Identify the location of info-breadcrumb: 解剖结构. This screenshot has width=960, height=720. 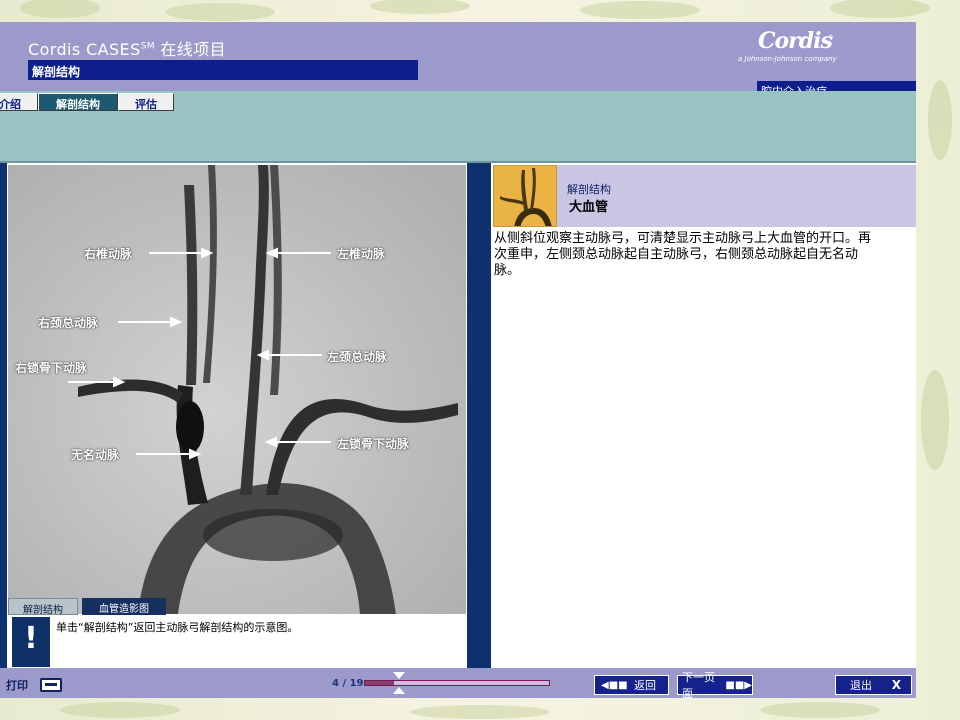
(589, 189).